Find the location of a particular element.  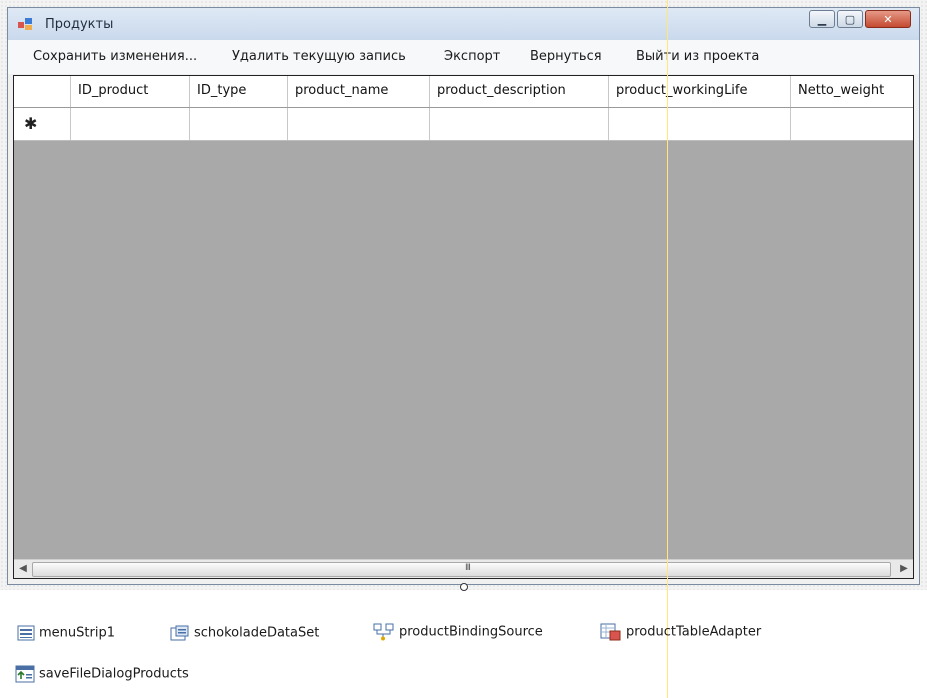

cell-product-name is located at coordinates (359, 124).